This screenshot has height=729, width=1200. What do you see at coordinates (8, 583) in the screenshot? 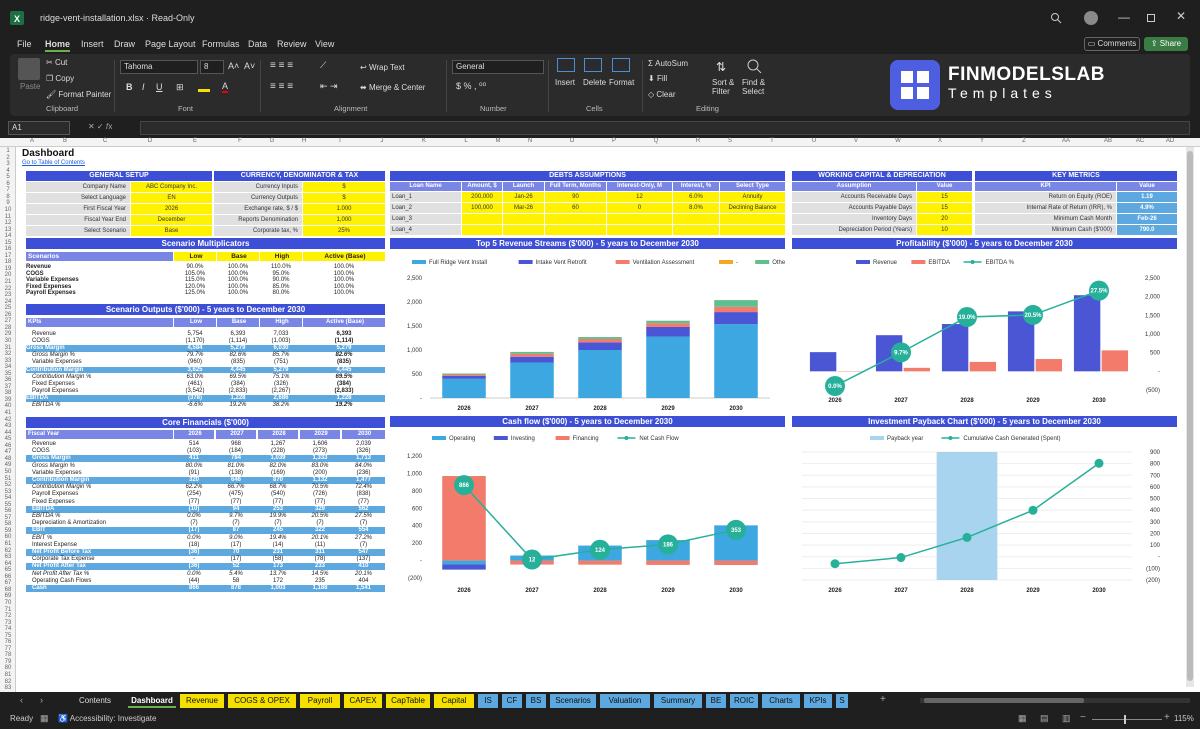
I see `row-header: 67` at bounding box center [8, 583].